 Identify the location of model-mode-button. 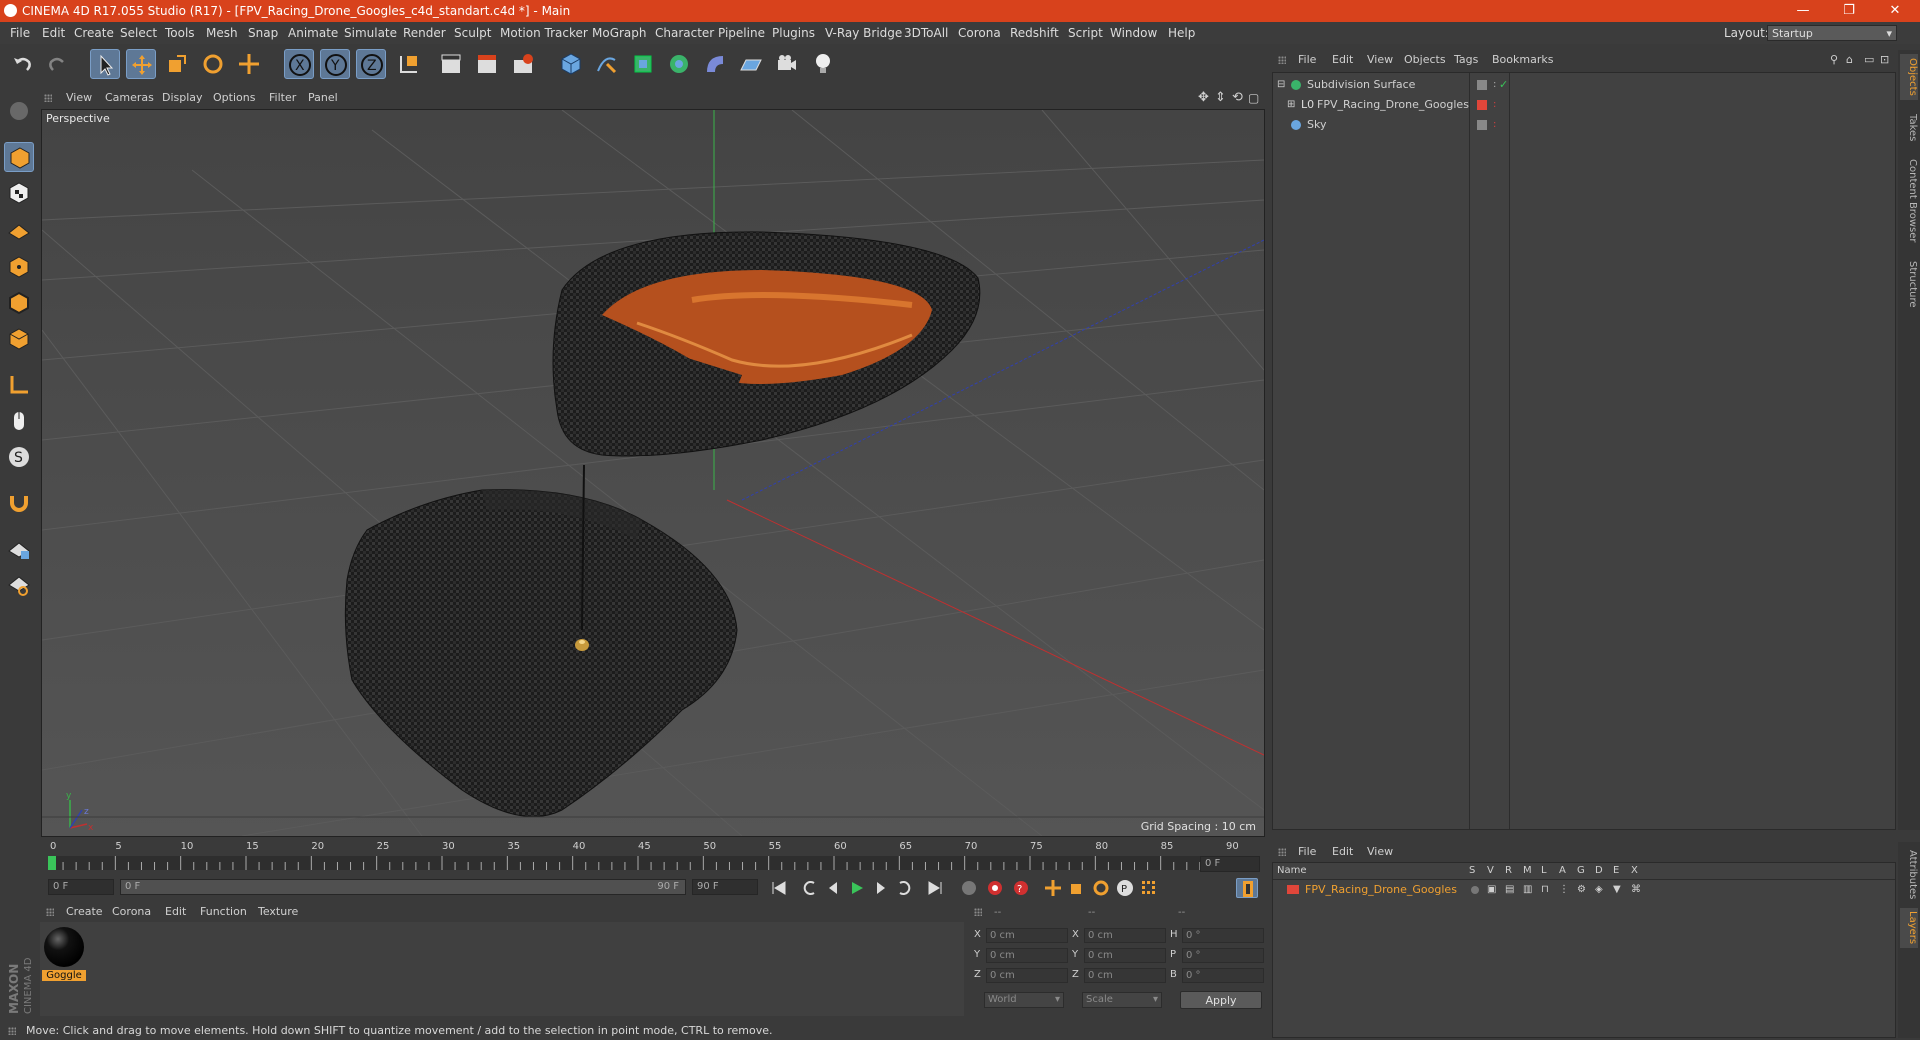
(19, 157).